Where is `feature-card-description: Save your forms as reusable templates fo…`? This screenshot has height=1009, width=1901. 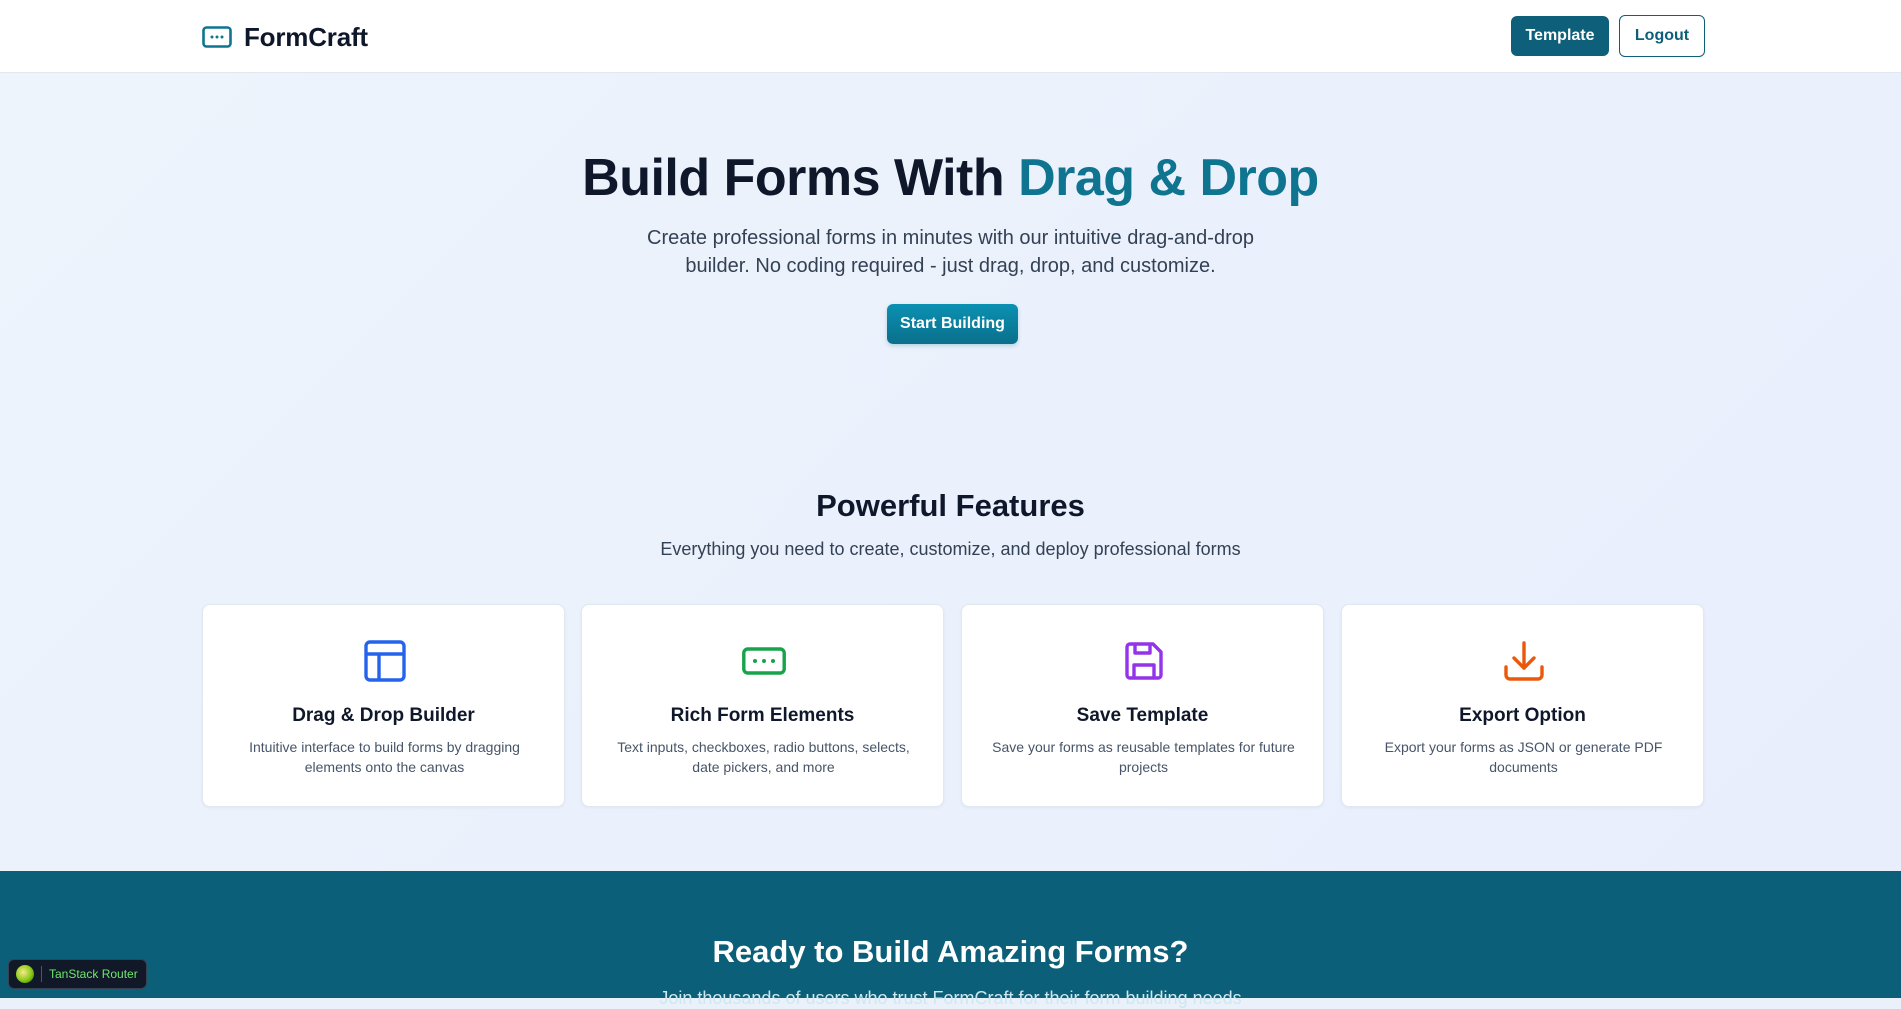 feature-card-description: Save your forms as reusable templates fo… is located at coordinates (1143, 757).